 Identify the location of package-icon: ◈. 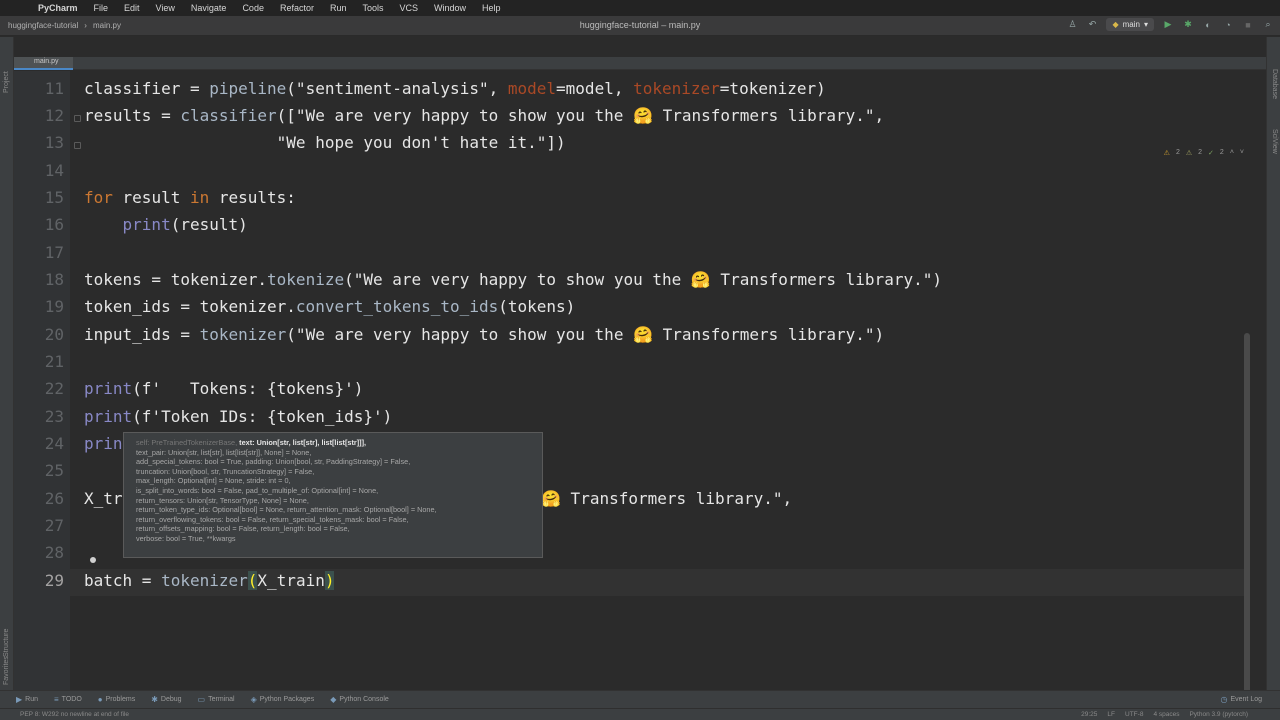
(253, 699).